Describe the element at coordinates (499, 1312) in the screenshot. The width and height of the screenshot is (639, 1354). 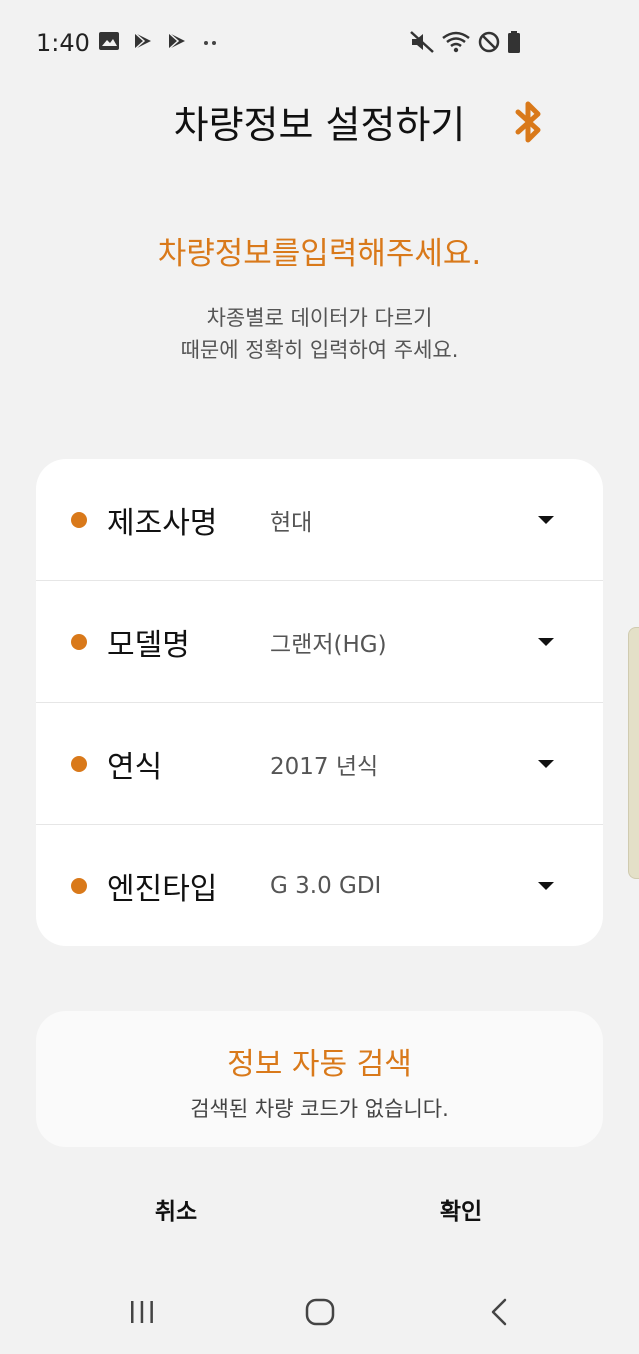
I see `back-icon` at that location.